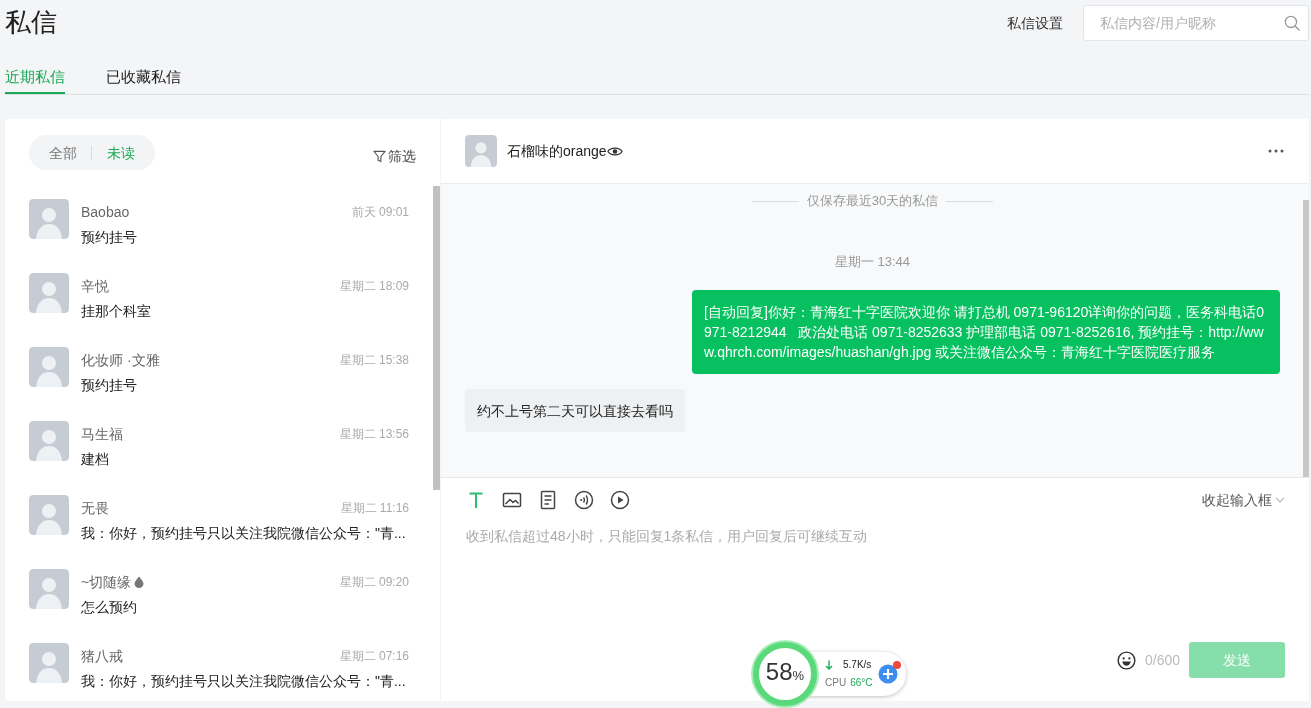  What do you see at coordinates (1292, 23) in the screenshot?
I see `search-icon` at bounding box center [1292, 23].